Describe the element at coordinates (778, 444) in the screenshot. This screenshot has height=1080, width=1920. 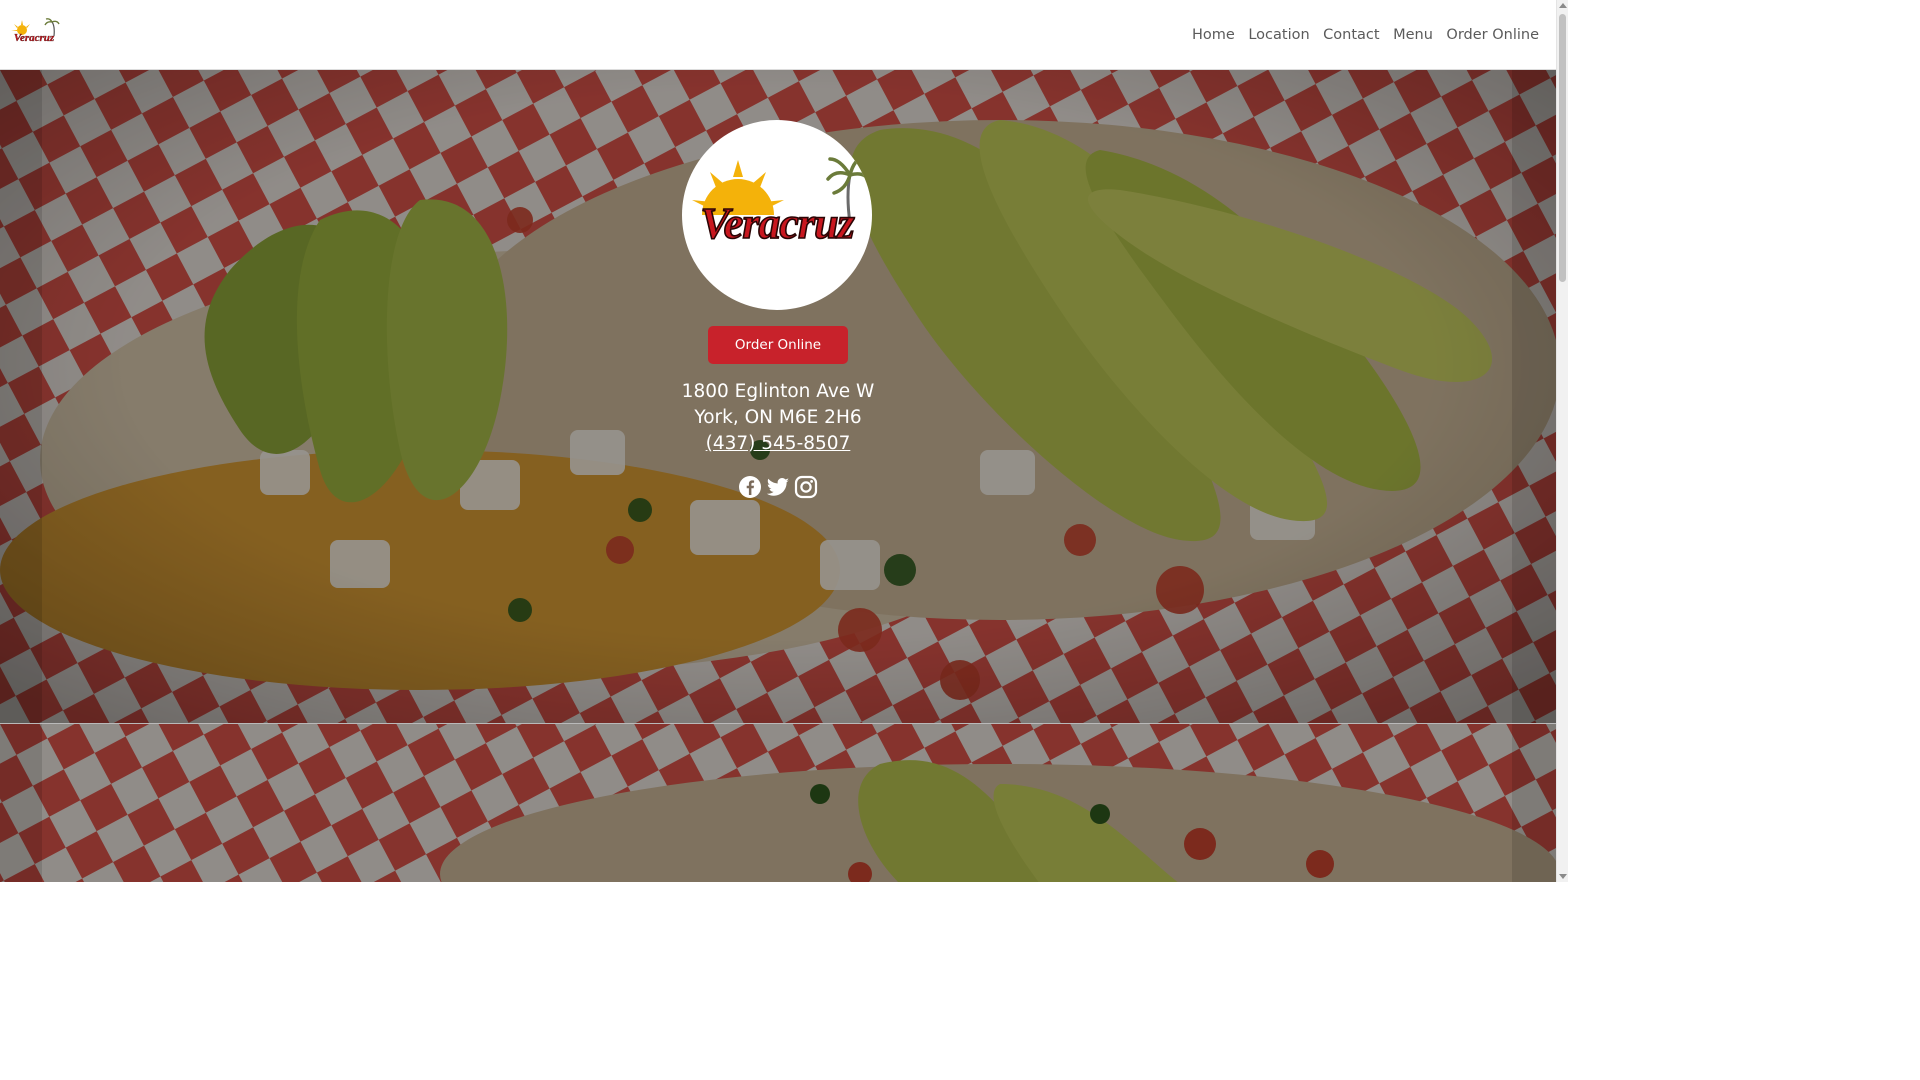
I see `phone-link: (437) 545-8507` at that location.